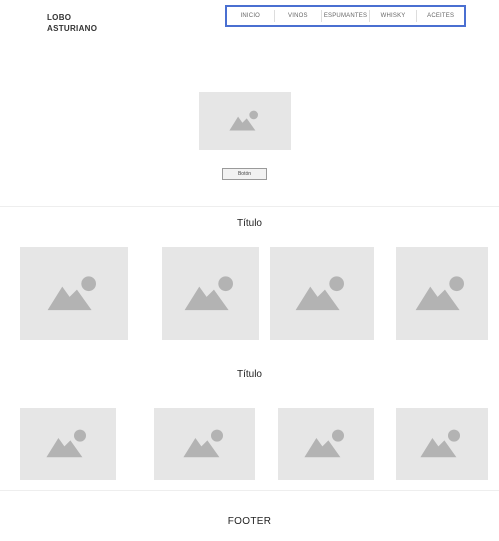  What do you see at coordinates (251, 16) in the screenshot?
I see `nav-item-inicio: INICIO` at bounding box center [251, 16].